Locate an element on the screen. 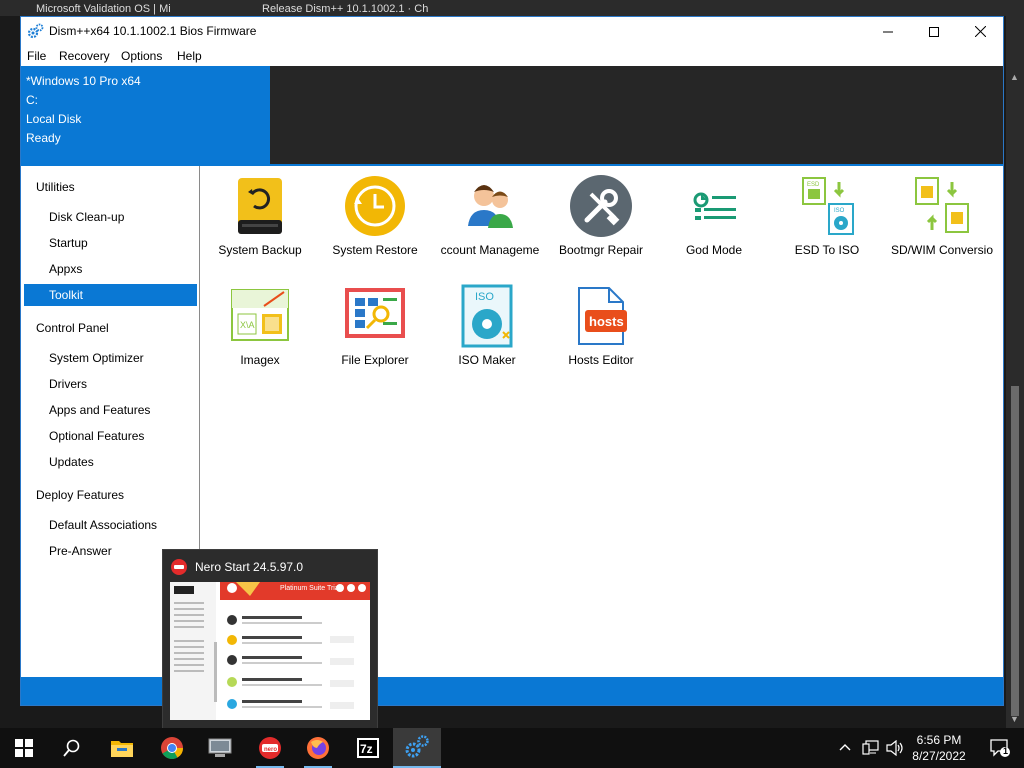 The height and width of the screenshot is (768, 1024). 7zip-icon: 7z is located at coordinates (368, 748).